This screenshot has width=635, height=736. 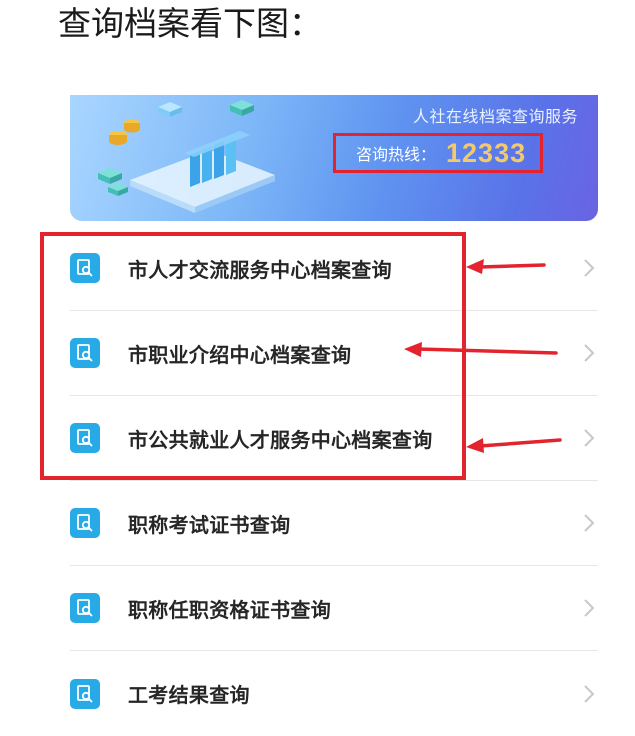 I want to click on hotline-box: 咨询热线： 12333, so click(x=438, y=153).